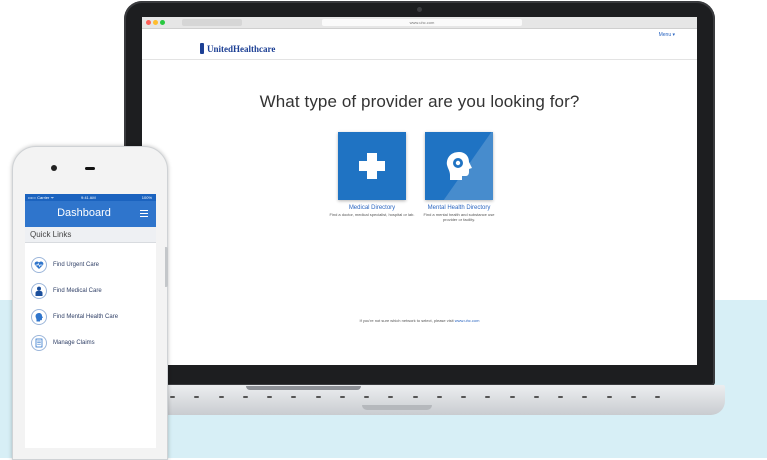 This screenshot has height=460, width=767. I want to click on phone-speaker, so click(90, 168).